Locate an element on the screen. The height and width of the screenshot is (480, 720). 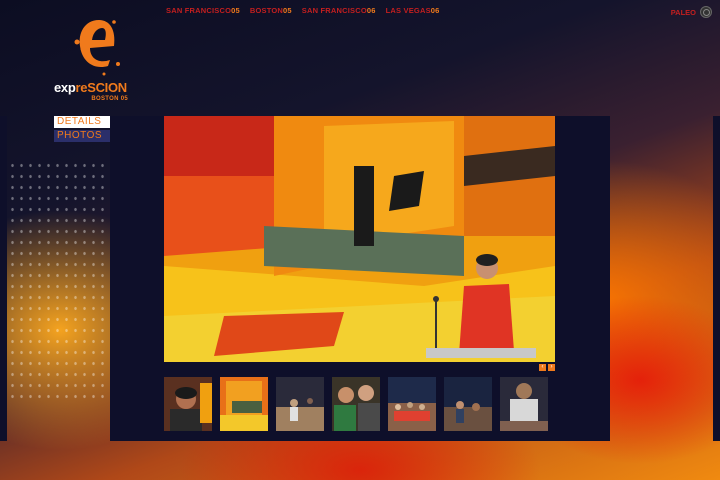
nav-item-vegas06: LAS VEGAS06 is located at coordinates (413, 10).